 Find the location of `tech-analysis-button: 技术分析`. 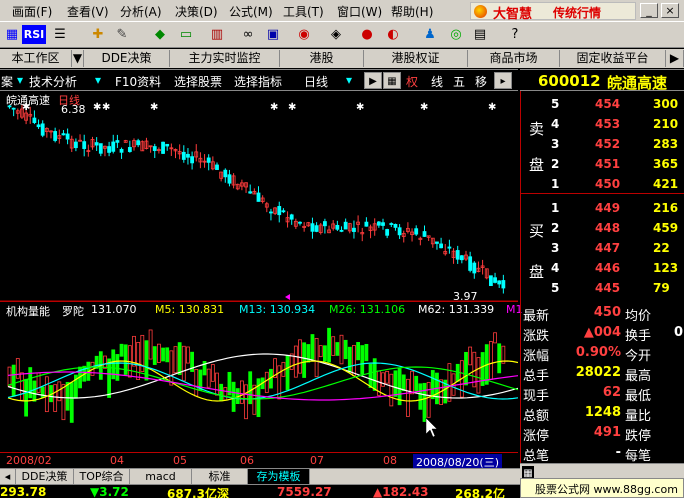

tech-analysis-button: 技术分析 is located at coordinates (53, 81).